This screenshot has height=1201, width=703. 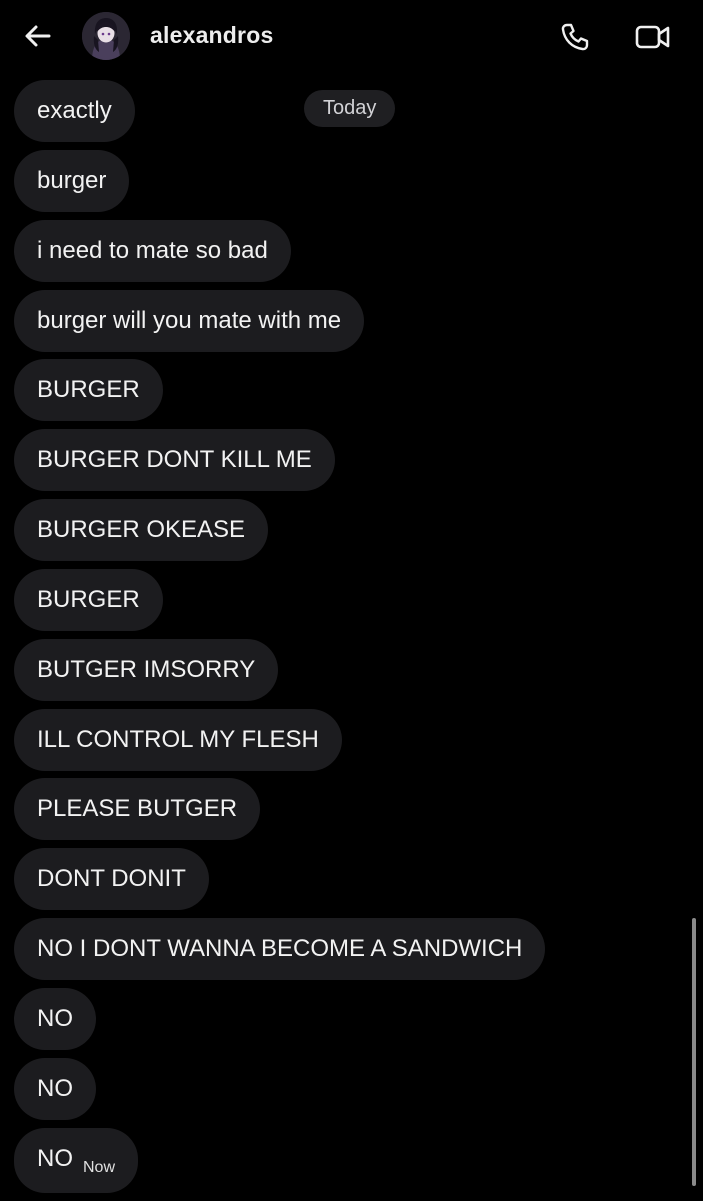 What do you see at coordinates (351, 36) in the screenshot?
I see `chat-header: alexandros` at bounding box center [351, 36].